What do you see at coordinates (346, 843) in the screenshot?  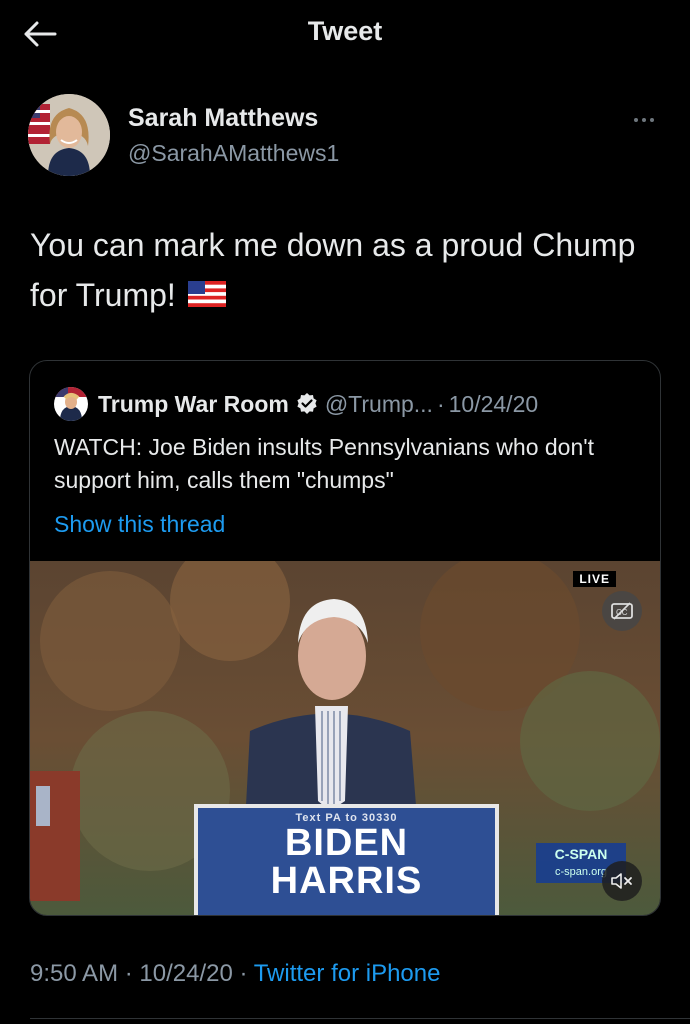 I see `sign-text-line1: BIDEN` at bounding box center [346, 843].